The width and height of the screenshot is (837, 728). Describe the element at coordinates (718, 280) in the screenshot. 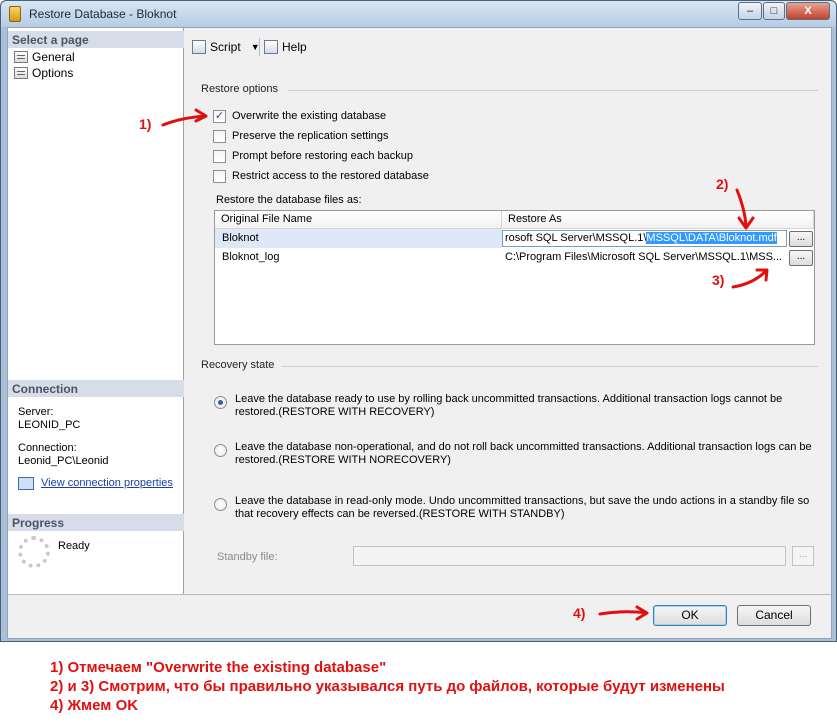

I see `annotation-step3: 3)` at that location.